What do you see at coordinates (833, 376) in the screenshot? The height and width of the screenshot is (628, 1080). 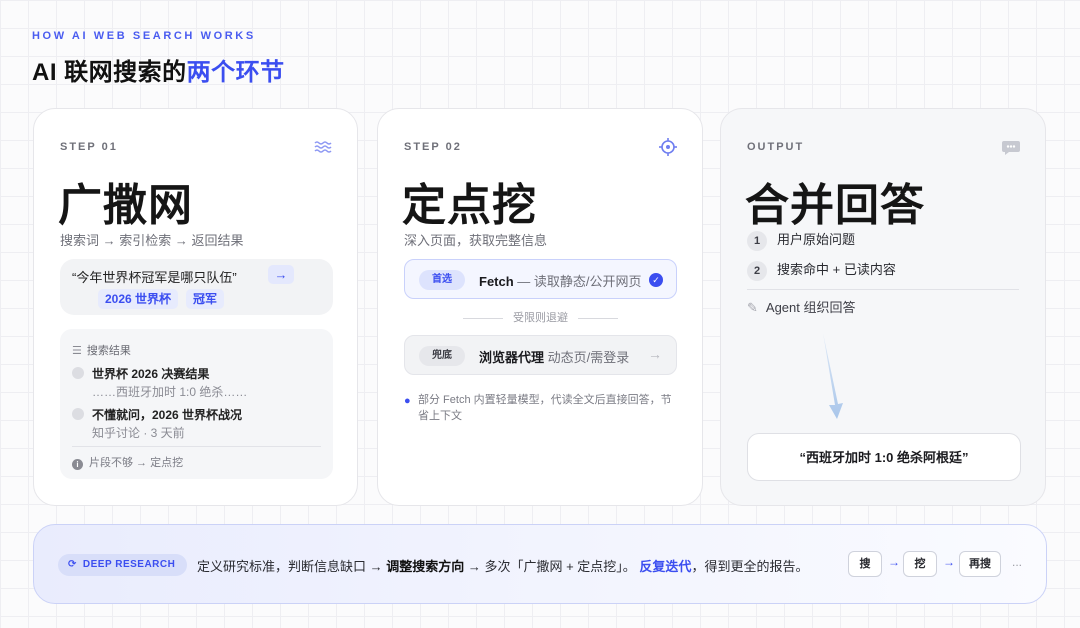 I see `flow-arrow-icon` at bounding box center [833, 376].